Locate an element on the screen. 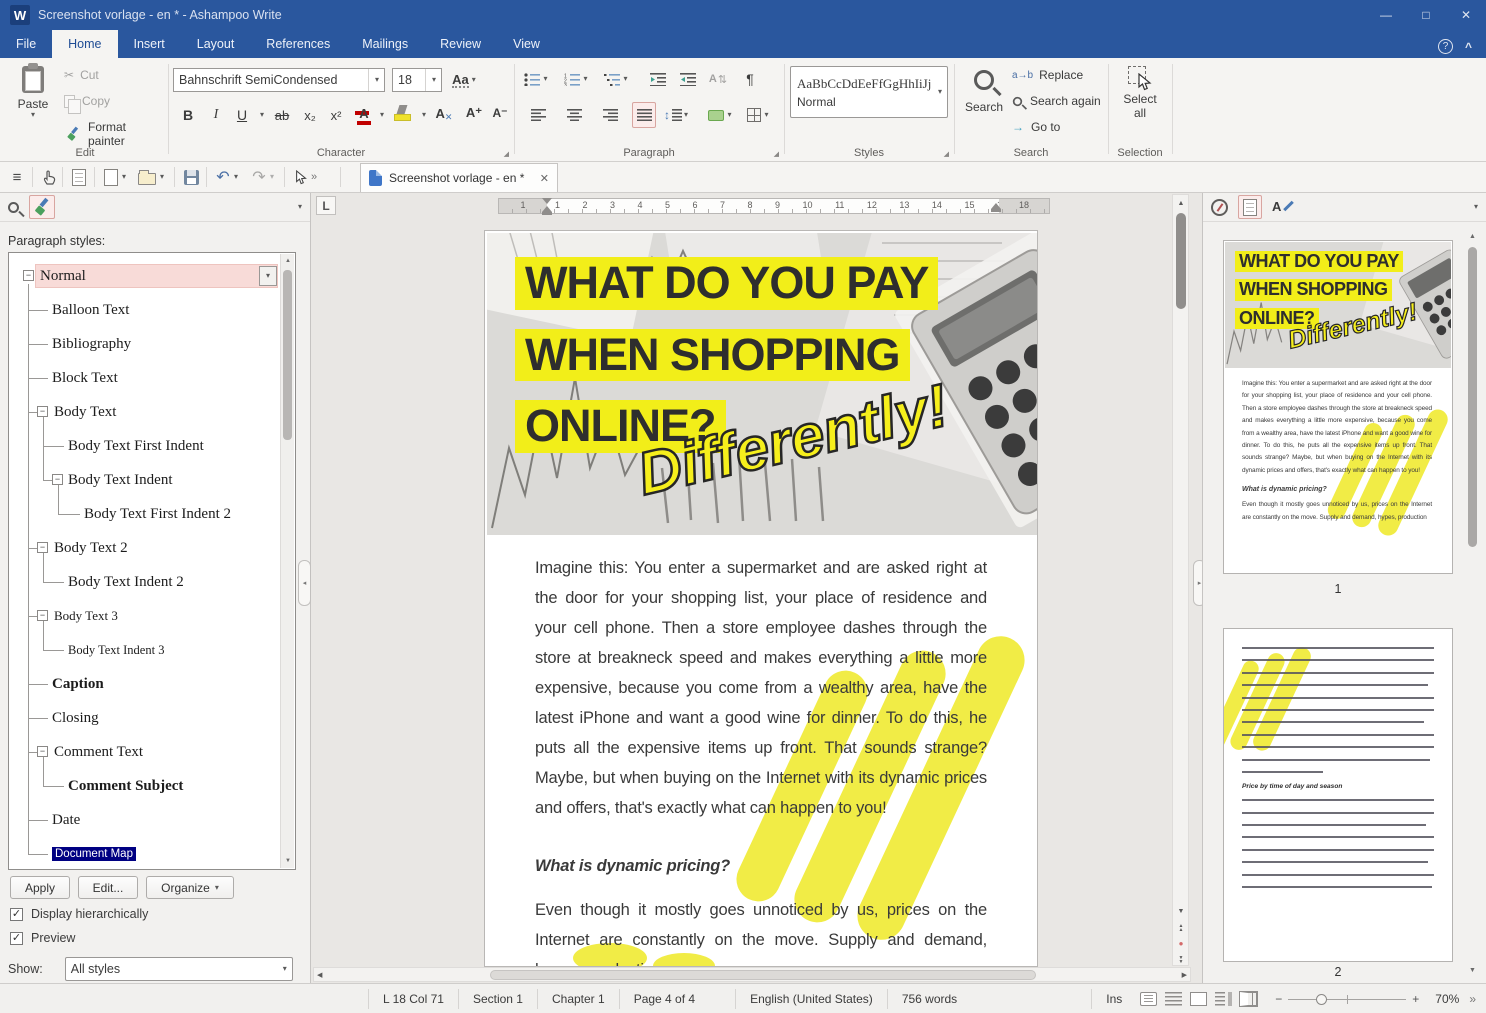 The width and height of the screenshot is (1486, 1013). style-item: Body Text Indent is located at coordinates (91, 480).